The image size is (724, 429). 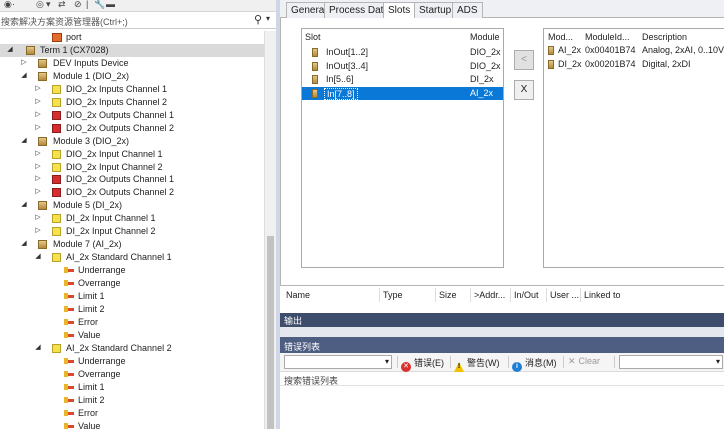 What do you see at coordinates (502, 379) in the screenshot?
I see `error-list-search-input: 搜索错误列表` at bounding box center [502, 379].